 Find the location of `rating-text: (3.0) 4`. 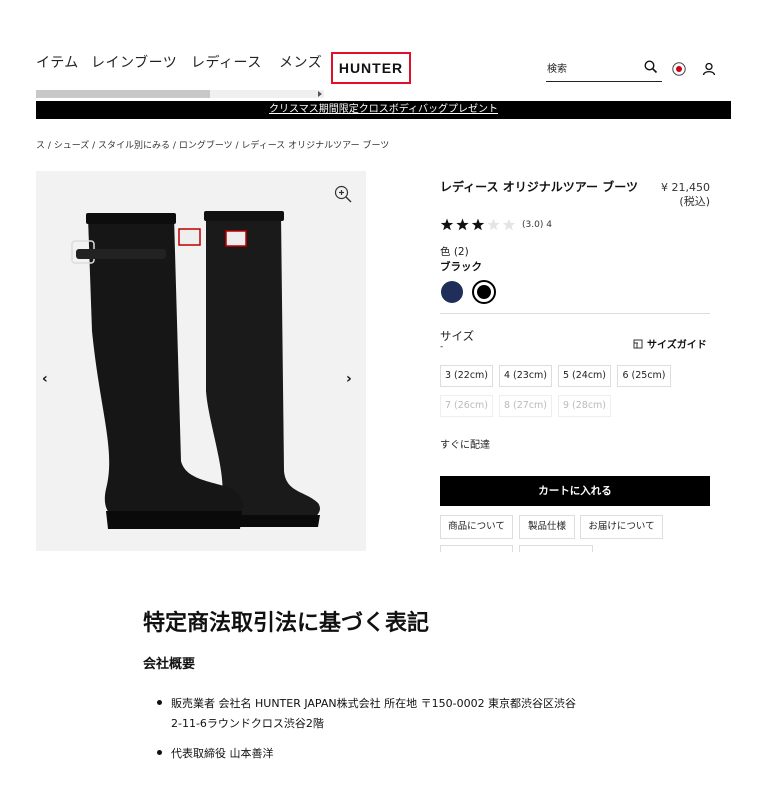

rating-text: (3.0) 4 is located at coordinates (537, 225).